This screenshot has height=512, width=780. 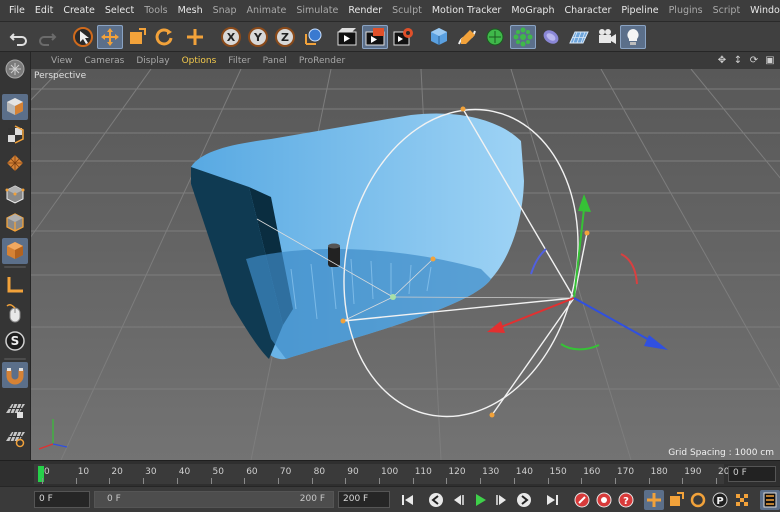 I want to click on autokey-icon, so click(x=604, y=500).